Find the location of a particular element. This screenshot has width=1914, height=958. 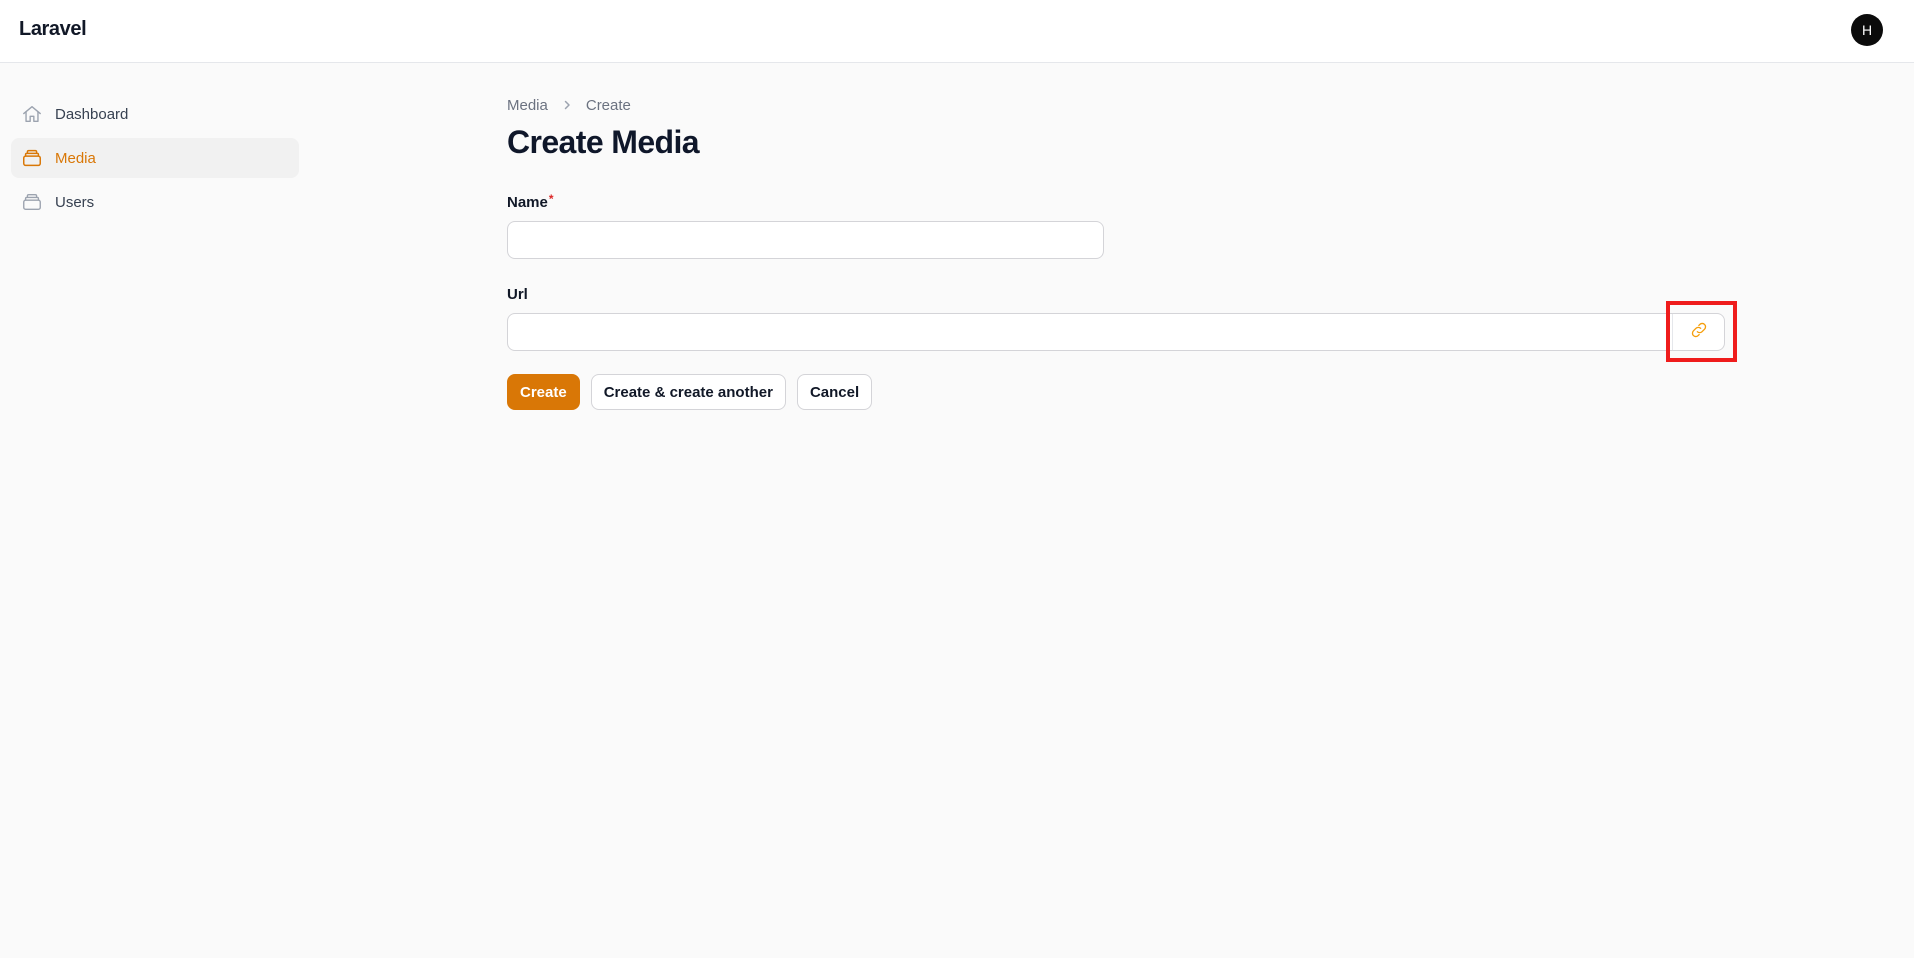

create-another-button: Create & create another is located at coordinates (688, 392).